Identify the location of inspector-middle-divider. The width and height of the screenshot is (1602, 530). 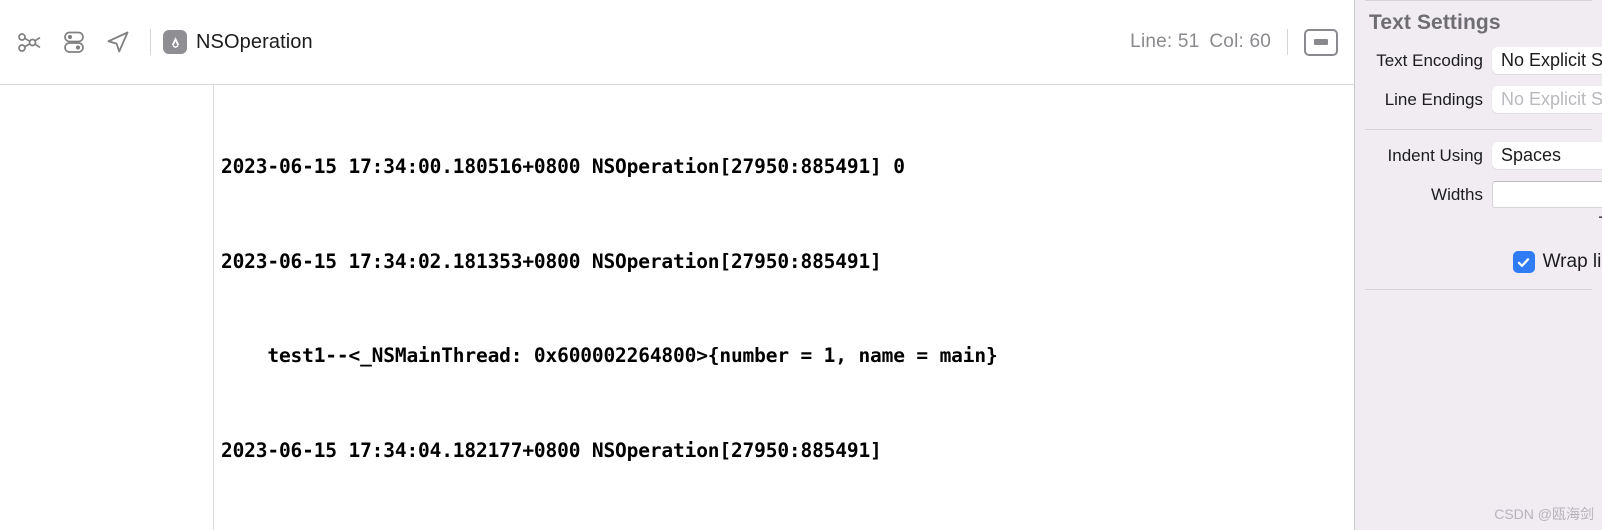
(1478, 129).